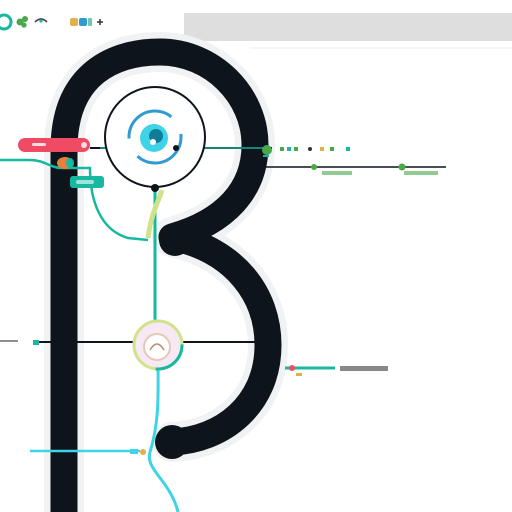 Image resolution: width=512 pixels, height=512 pixels. I want to click on node-dot-upper, so click(176, 148).